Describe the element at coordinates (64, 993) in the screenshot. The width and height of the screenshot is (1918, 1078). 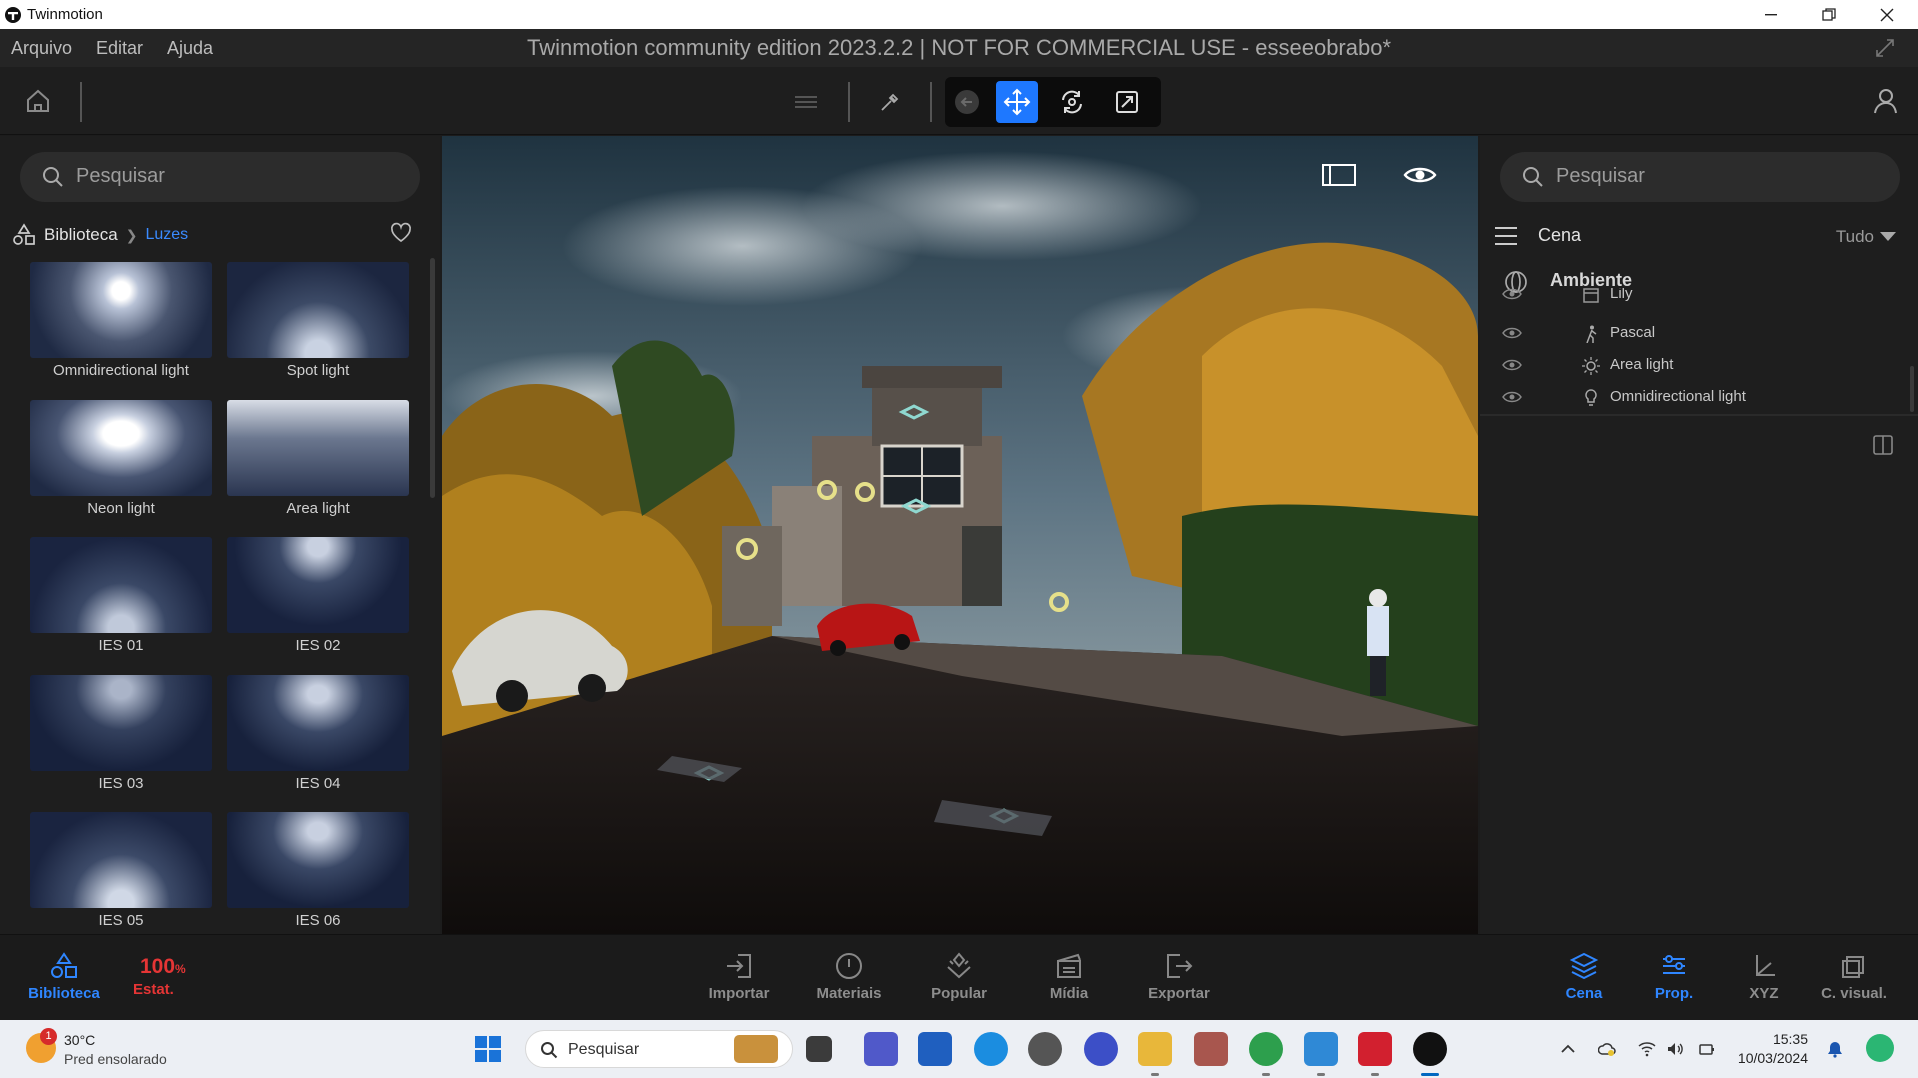
I see `tab-label: Biblioteca` at that location.